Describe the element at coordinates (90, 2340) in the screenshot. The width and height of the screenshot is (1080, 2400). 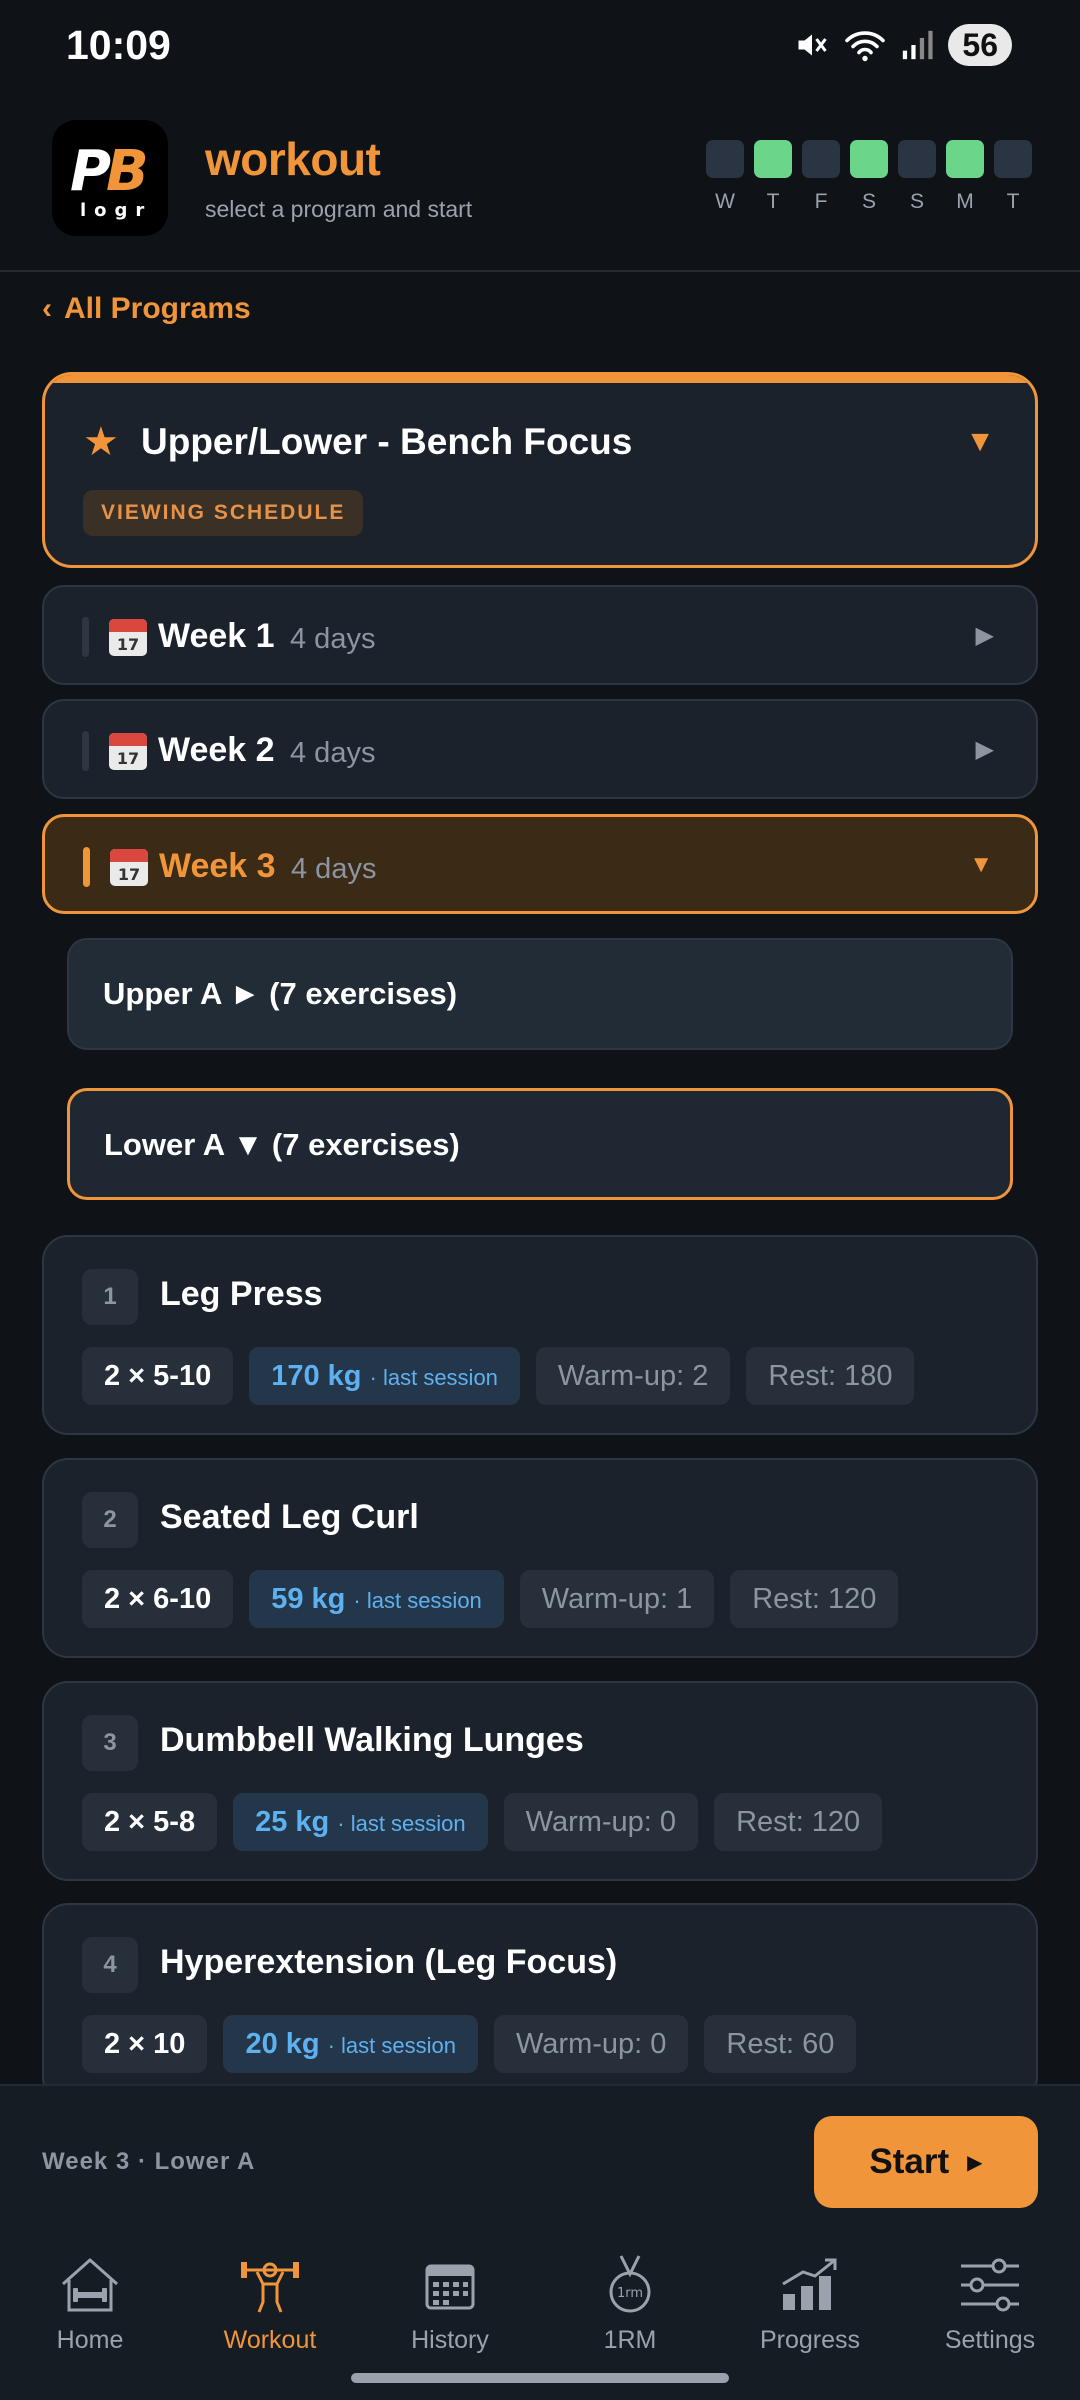
I see `nav-label: Home` at that location.